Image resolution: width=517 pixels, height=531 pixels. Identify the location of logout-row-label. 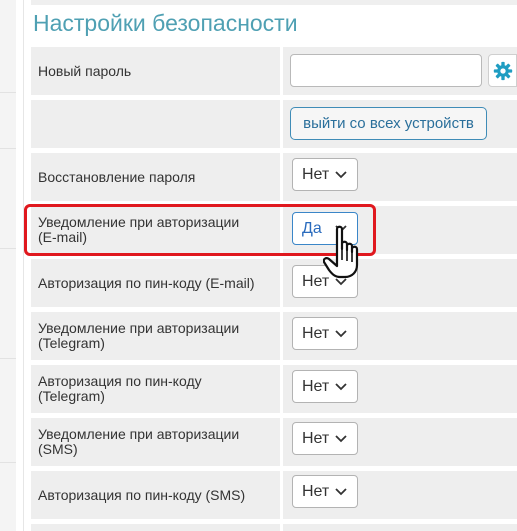
(155, 124).